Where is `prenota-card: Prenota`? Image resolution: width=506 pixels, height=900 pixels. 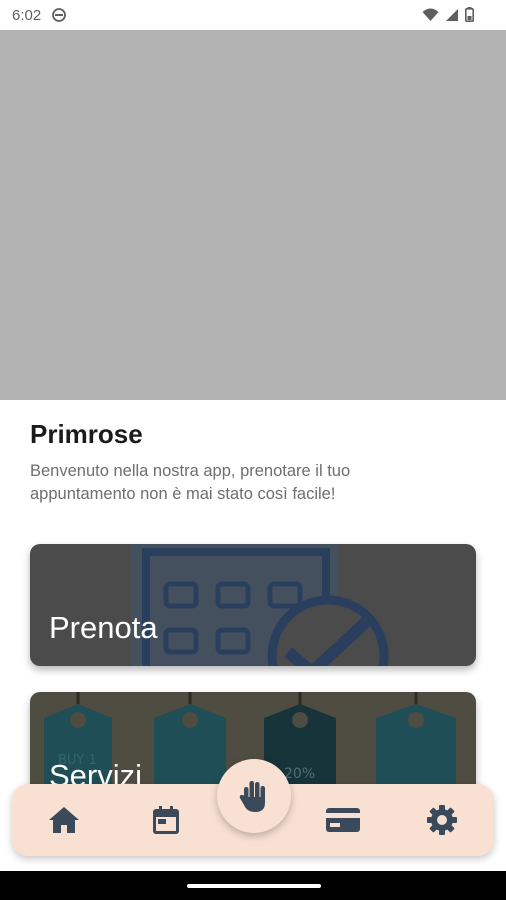
prenota-card: Prenota is located at coordinates (253, 605).